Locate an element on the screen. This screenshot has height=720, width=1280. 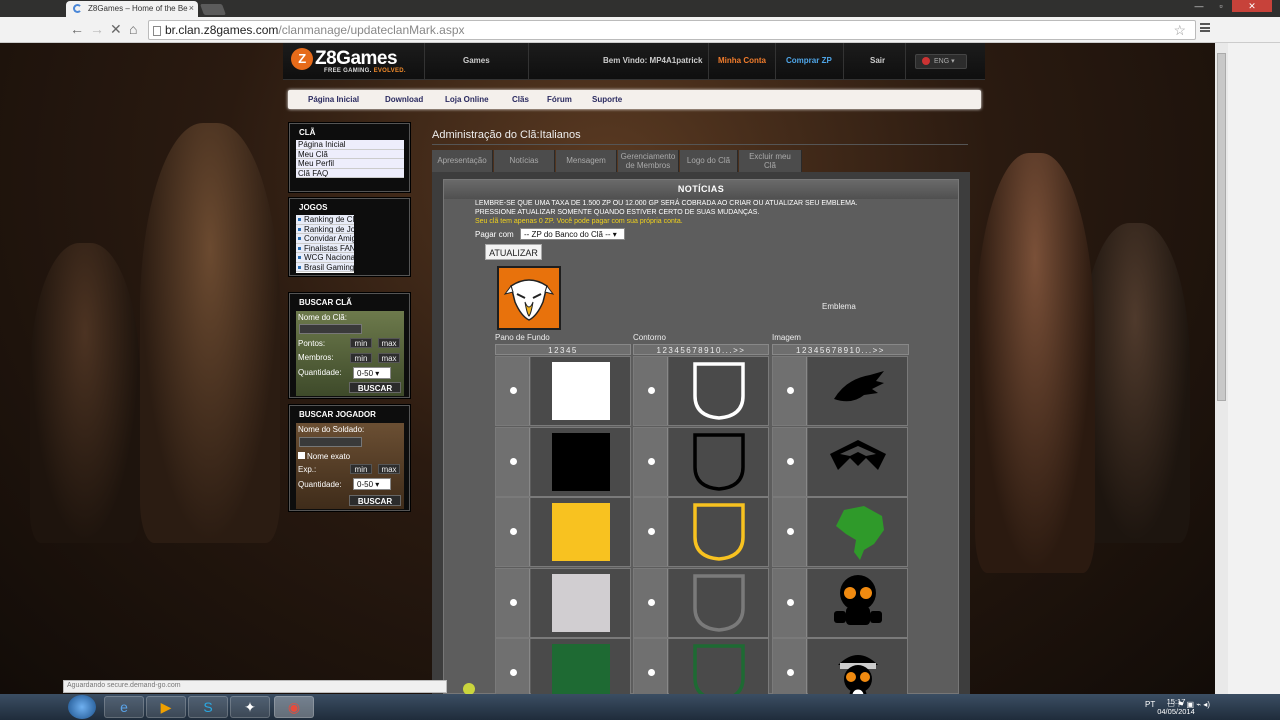
close-window-icon: ✕ is located at coordinates (1252, 6).